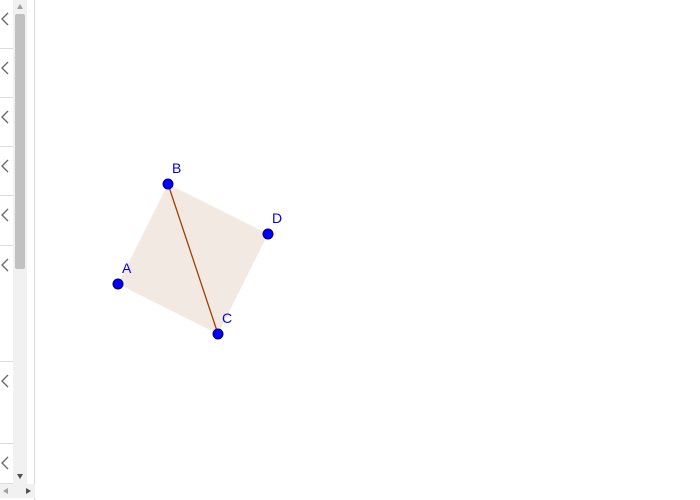  I want to click on algebra-view, so click(17, 250).